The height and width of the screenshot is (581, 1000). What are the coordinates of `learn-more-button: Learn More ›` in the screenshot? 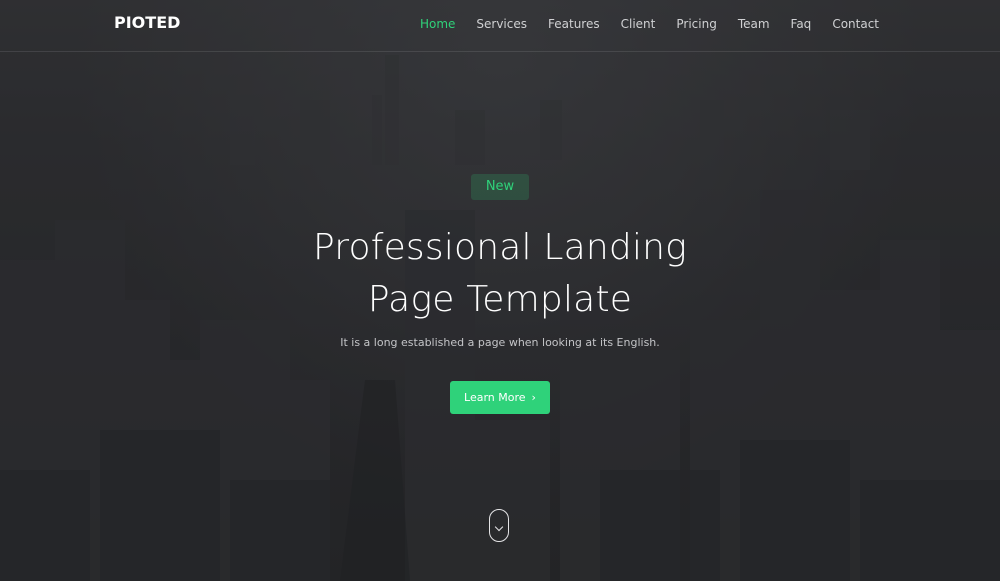 It's located at (500, 397).